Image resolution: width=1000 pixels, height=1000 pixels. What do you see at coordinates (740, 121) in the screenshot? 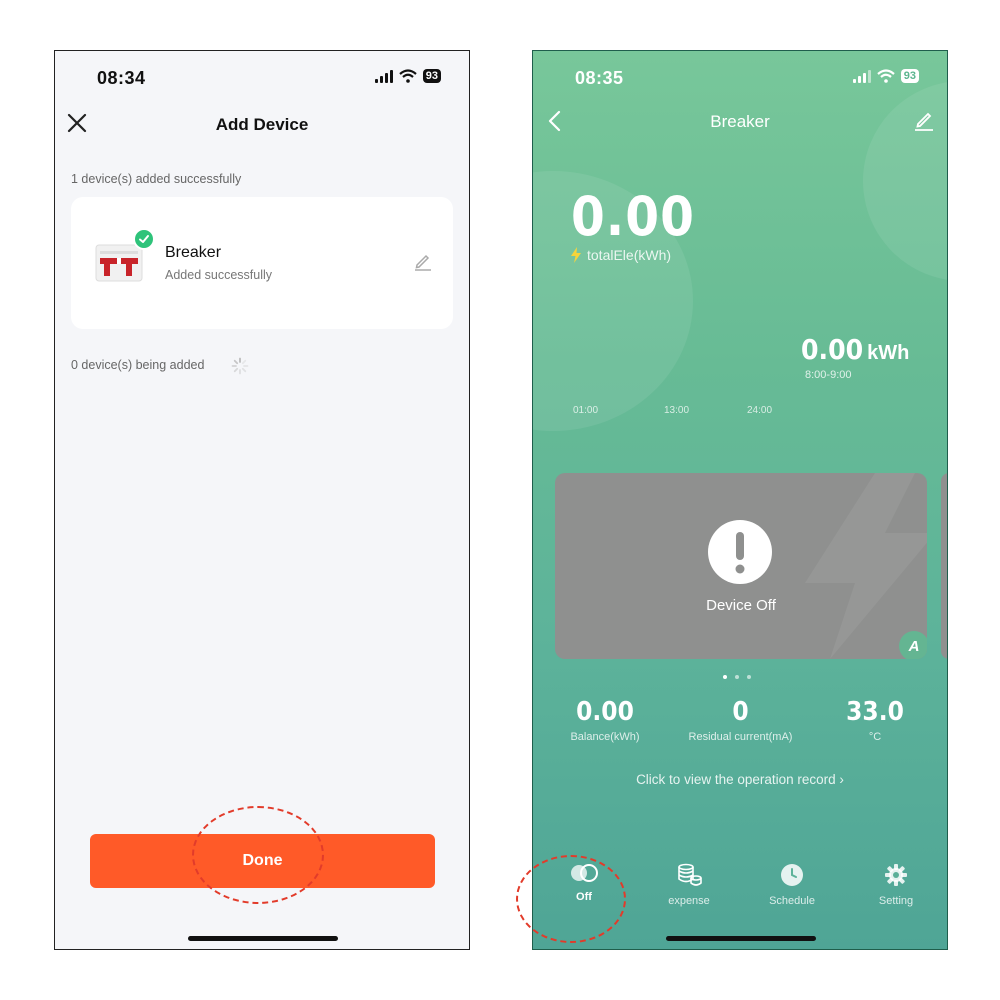
I see `page-title: Breaker` at bounding box center [740, 121].